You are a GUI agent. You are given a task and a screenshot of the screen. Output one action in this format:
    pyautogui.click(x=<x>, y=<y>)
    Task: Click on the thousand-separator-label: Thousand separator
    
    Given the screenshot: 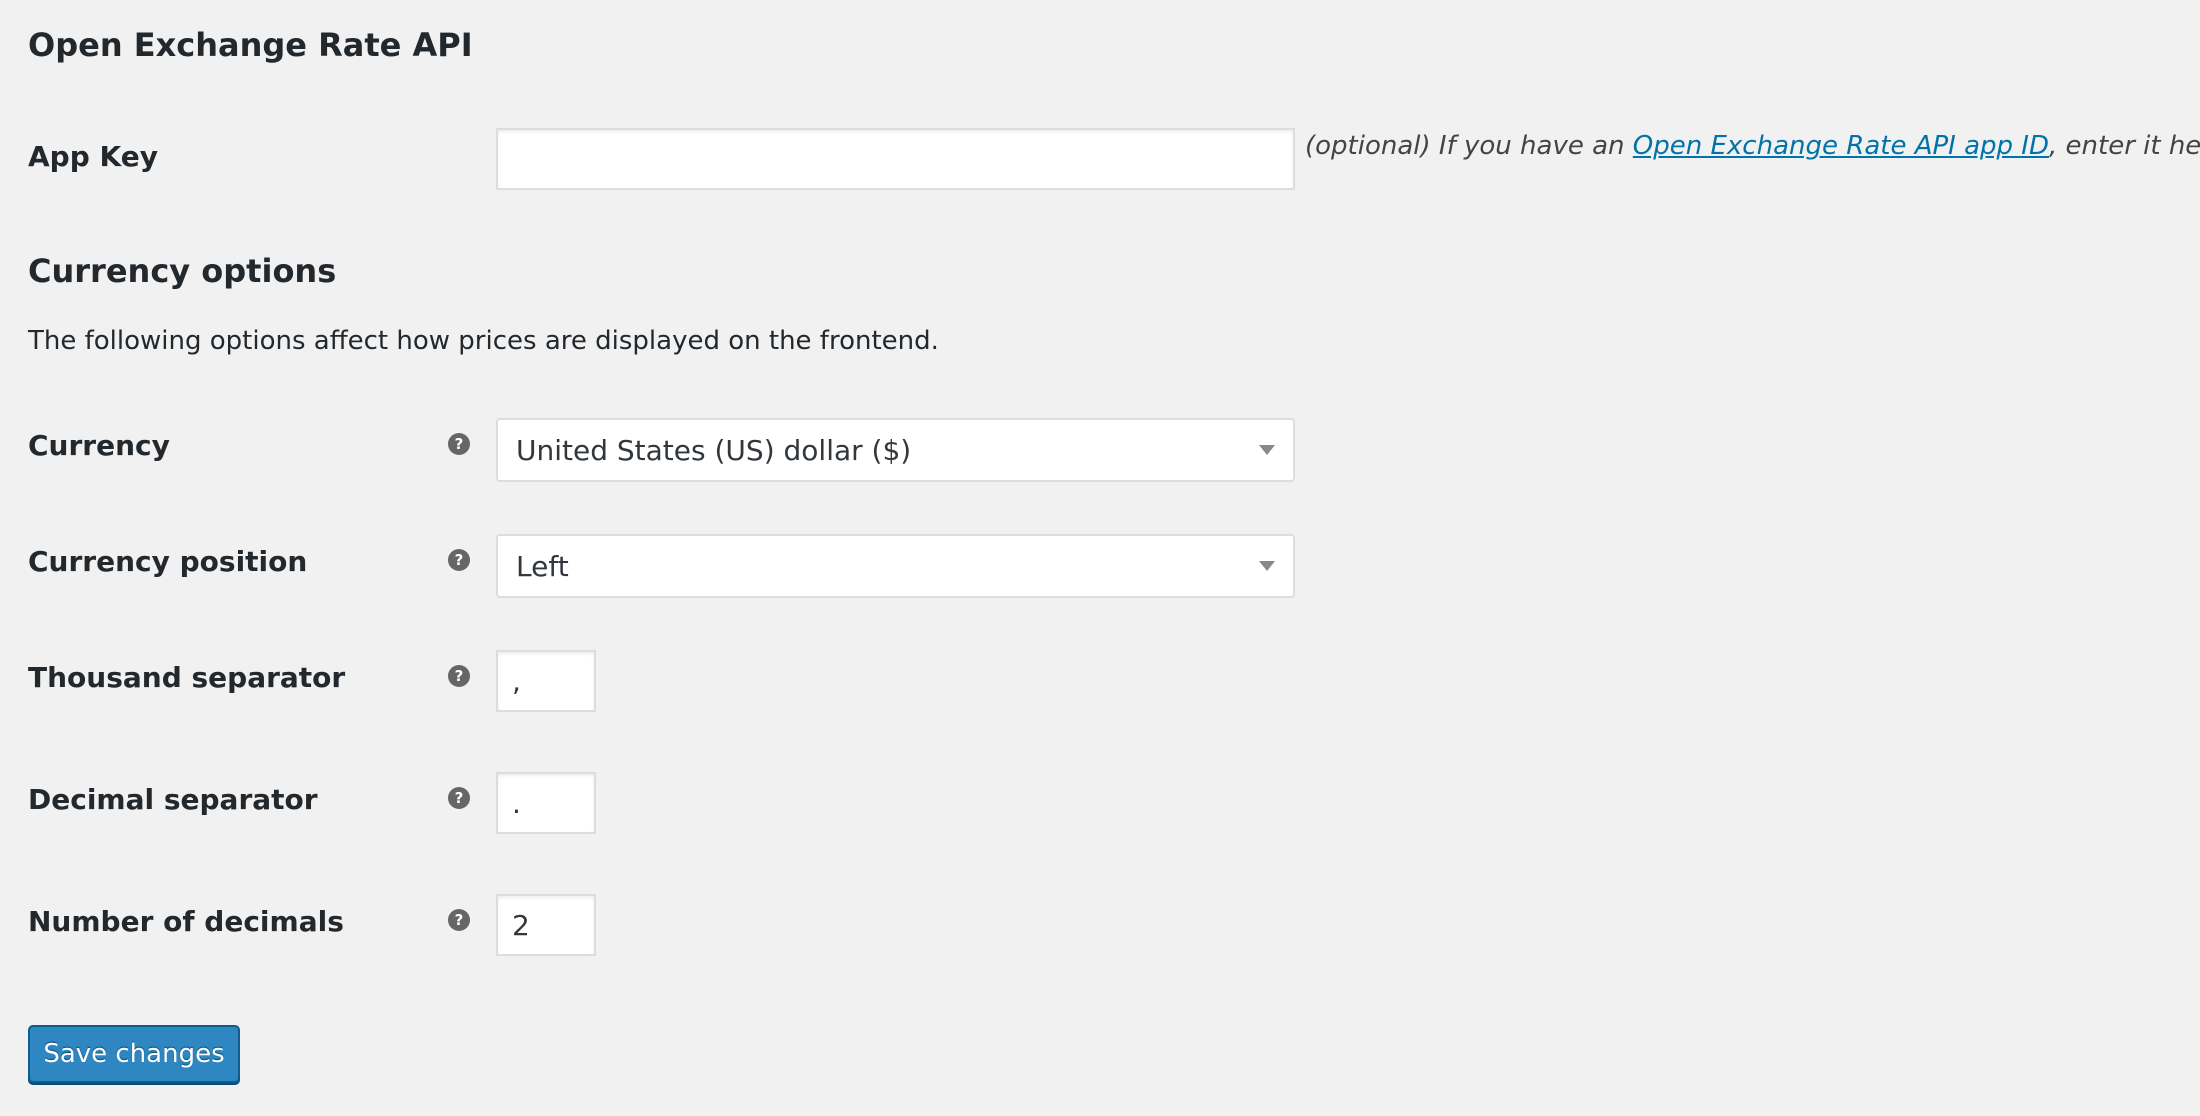 What is the action you would take?
    pyautogui.click(x=187, y=677)
    